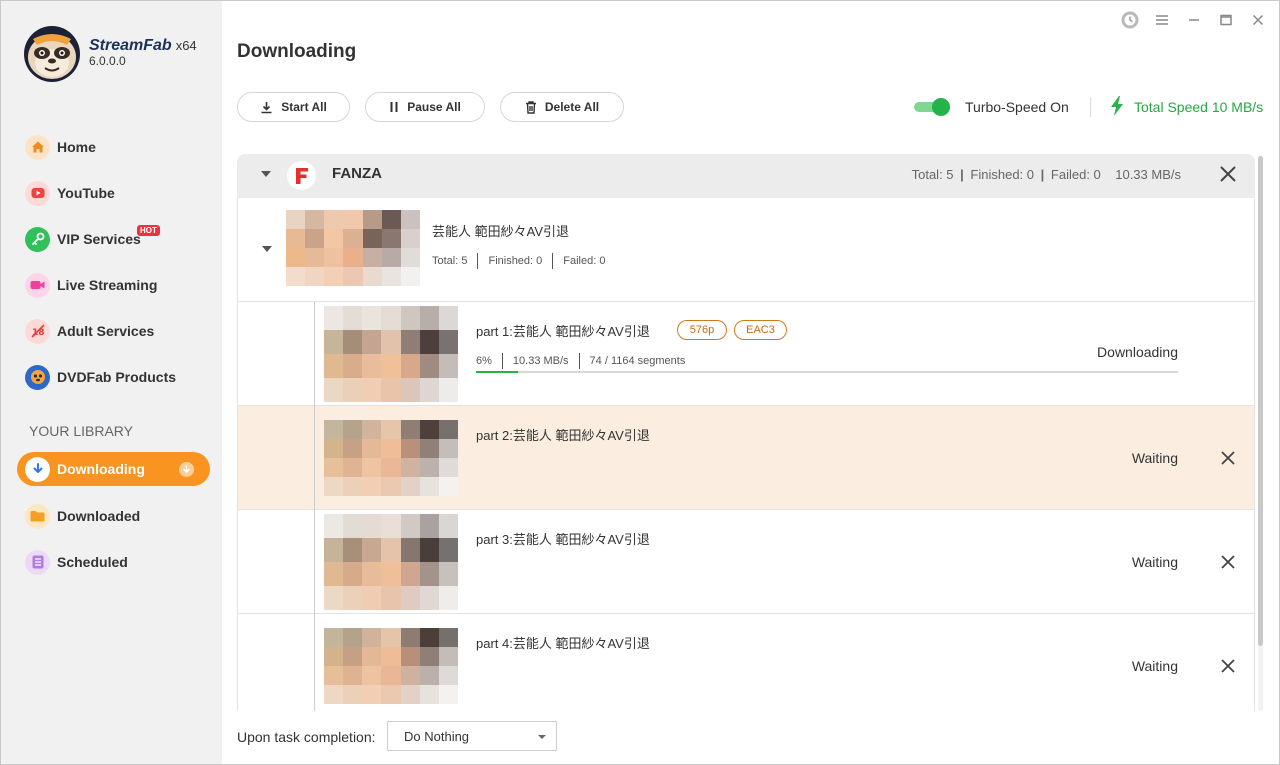  What do you see at coordinates (1260, 401) in the screenshot?
I see `scrollbar-thumb` at bounding box center [1260, 401].